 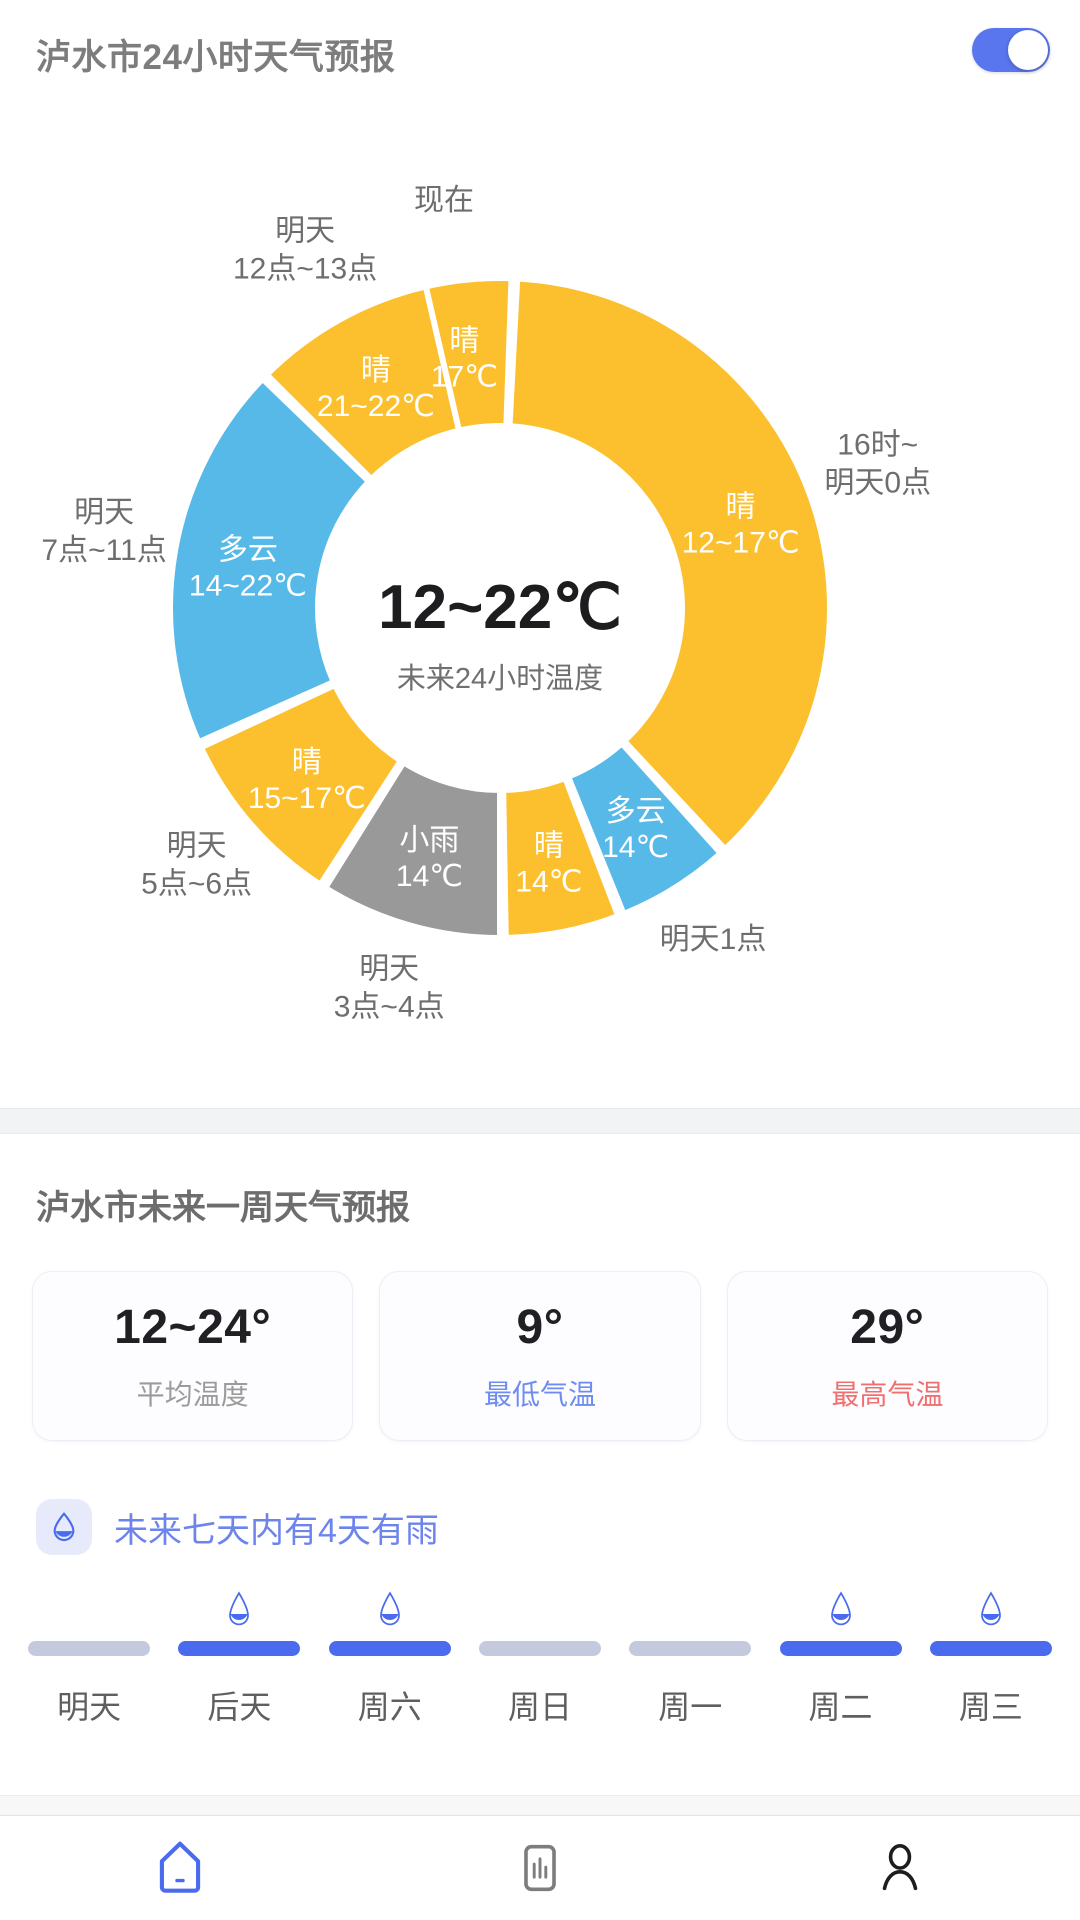 I want to click on day-name: 明天, so click(x=89, y=1707).